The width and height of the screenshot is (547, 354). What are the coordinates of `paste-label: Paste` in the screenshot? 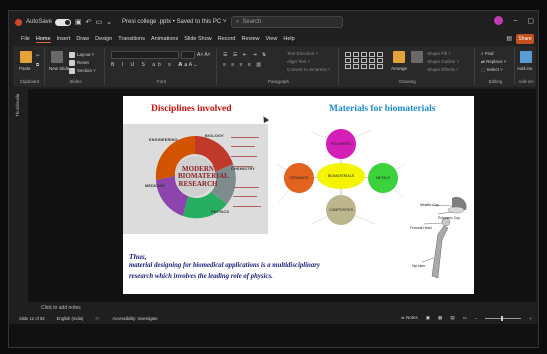 It's located at (25, 68).